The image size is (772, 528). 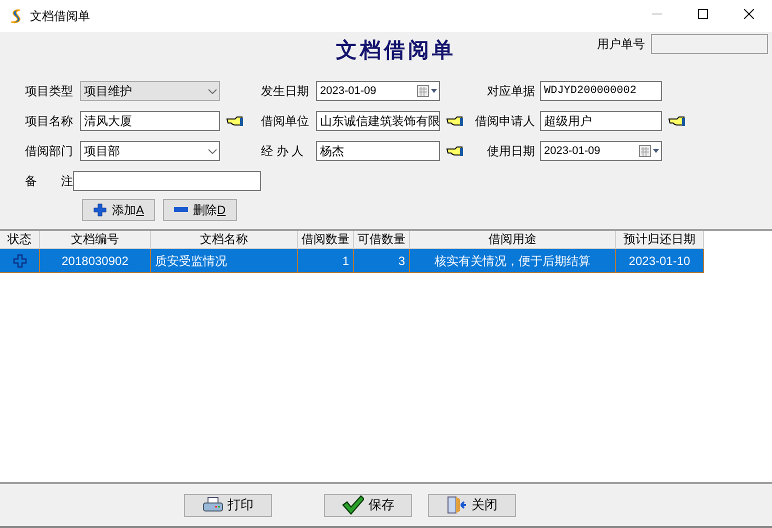 I want to click on table-cell: 质安受监情况, so click(x=224, y=261).